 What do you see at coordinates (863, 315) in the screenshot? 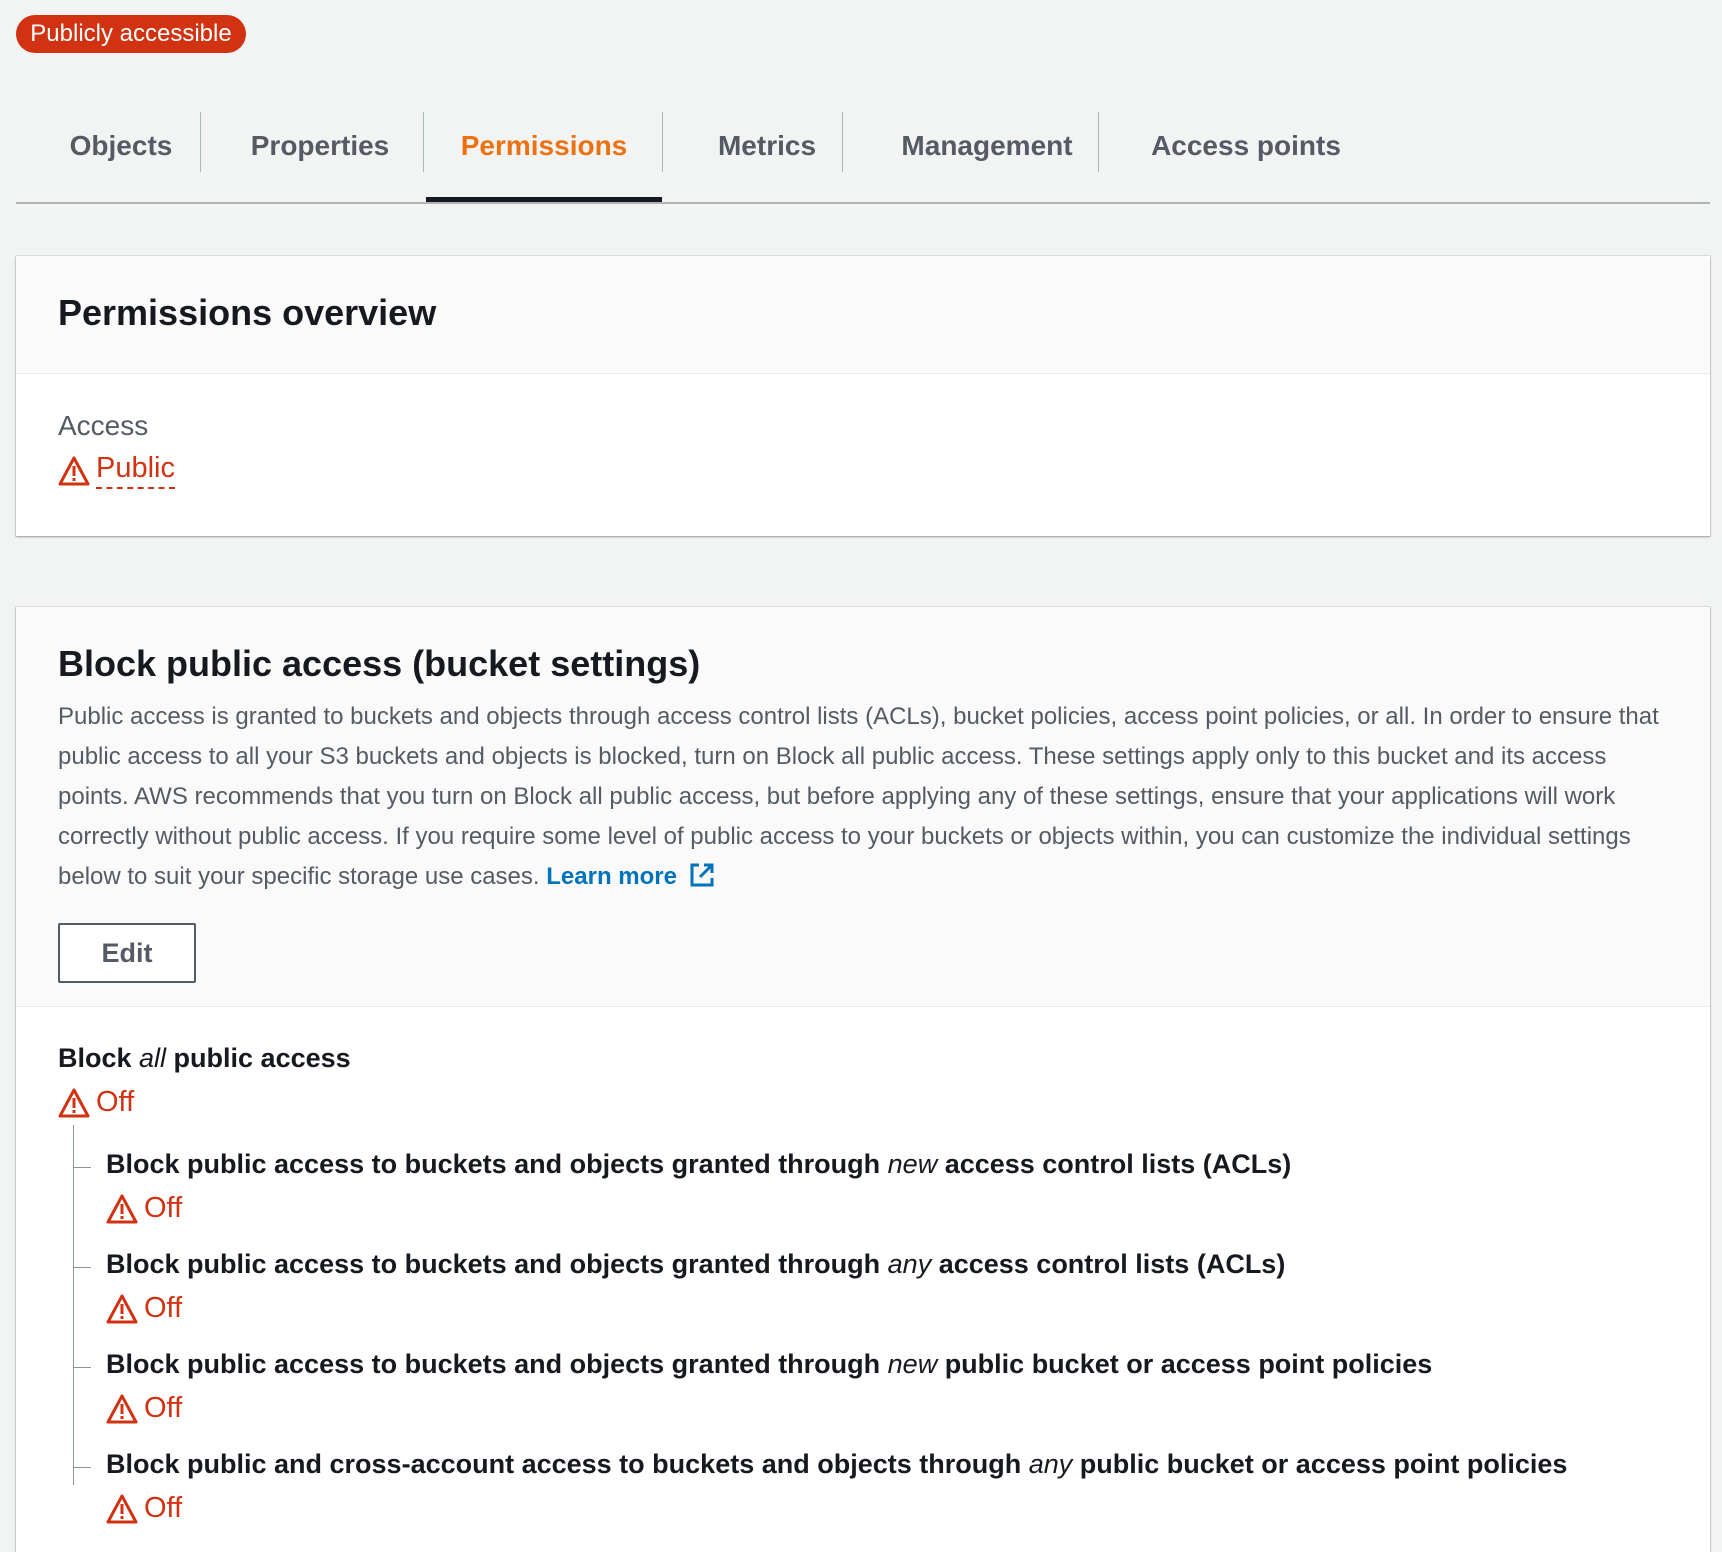
I see `panel-header: Permissions overview` at bounding box center [863, 315].